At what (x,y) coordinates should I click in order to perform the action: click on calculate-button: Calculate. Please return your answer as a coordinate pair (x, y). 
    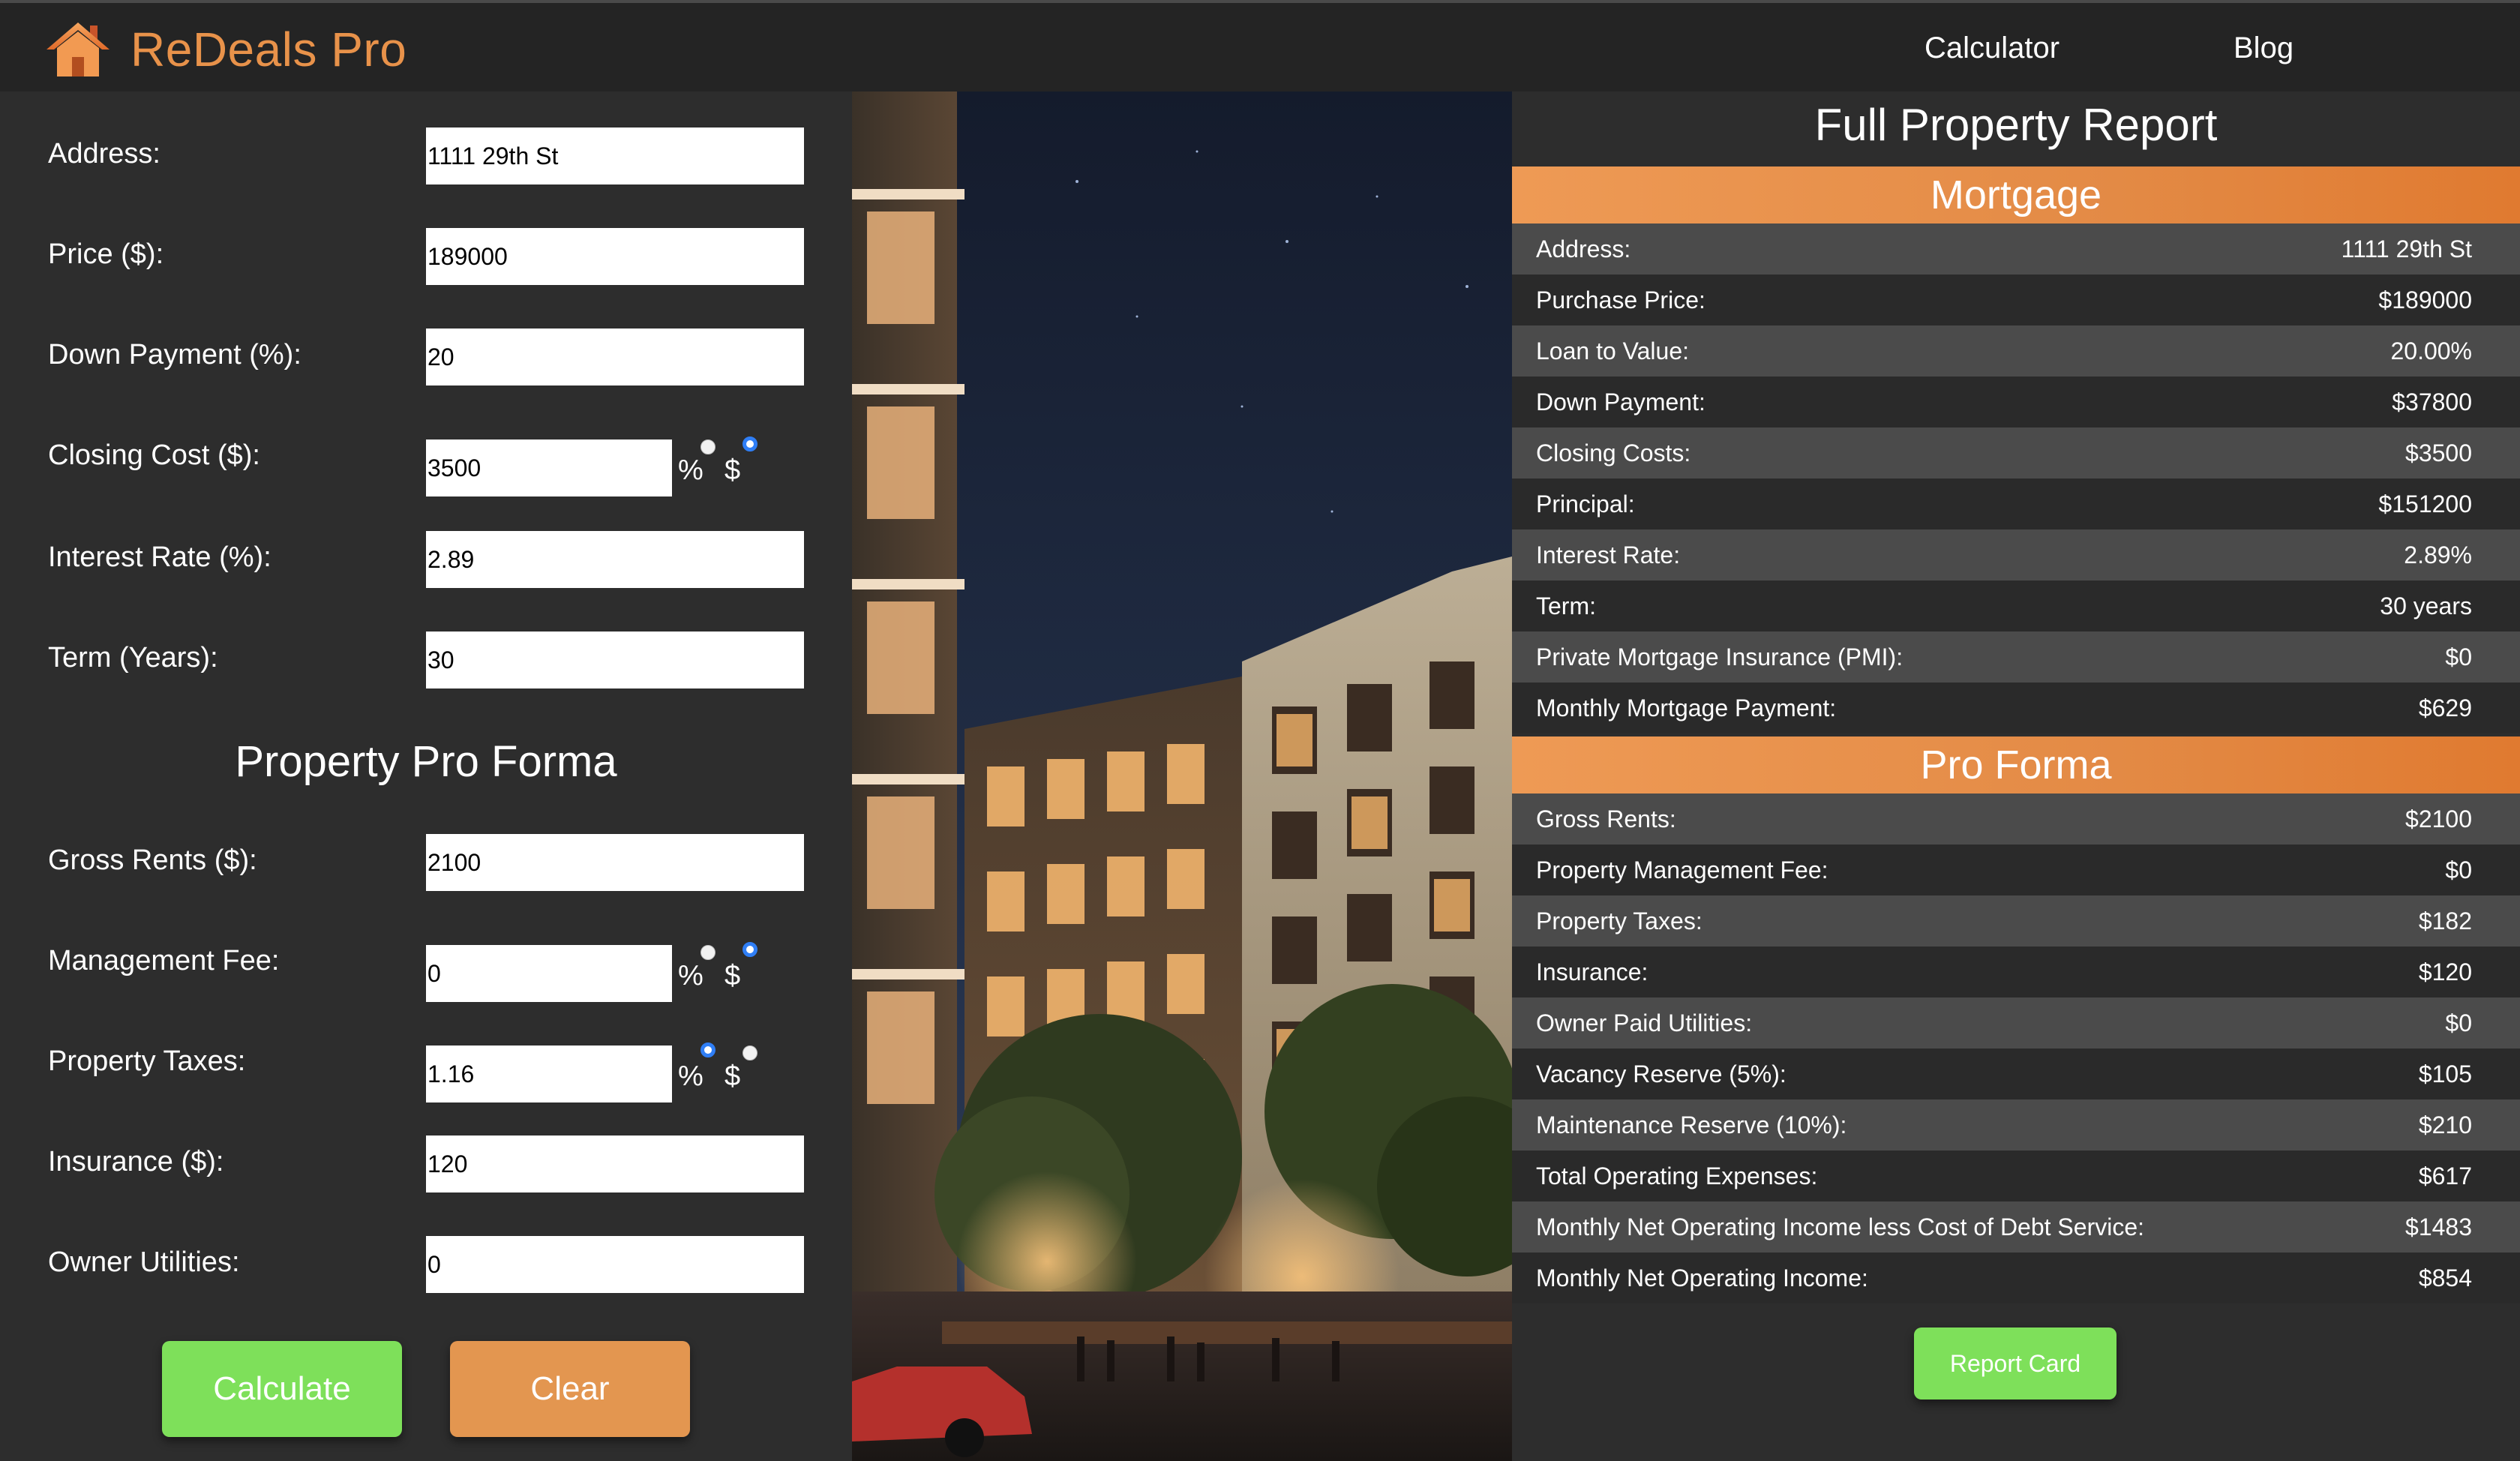
    Looking at the image, I should click on (282, 1389).